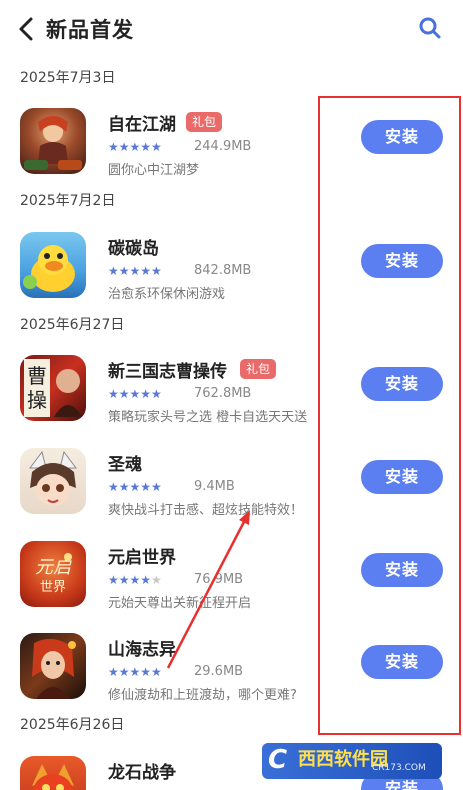  Describe the element at coordinates (53, 574) in the screenshot. I see `app-icon-yuanqishijie: 元启 世界` at that location.